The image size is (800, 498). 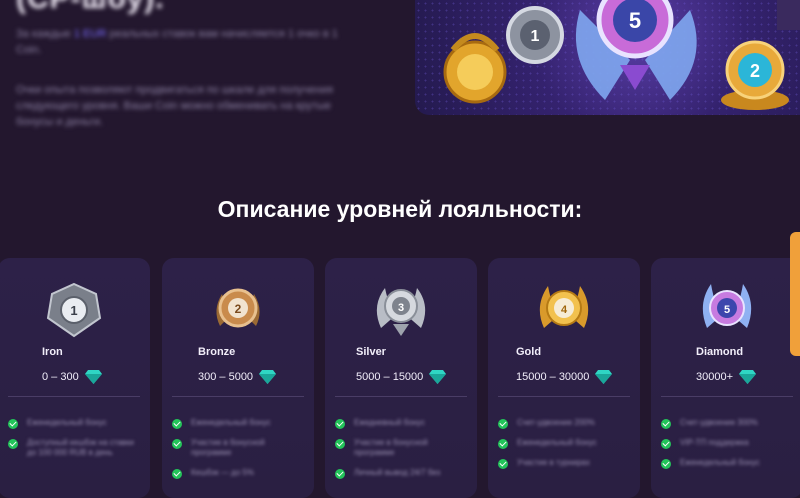 I want to click on perk-text: VIP-ТП поддержка, so click(x=714, y=442).